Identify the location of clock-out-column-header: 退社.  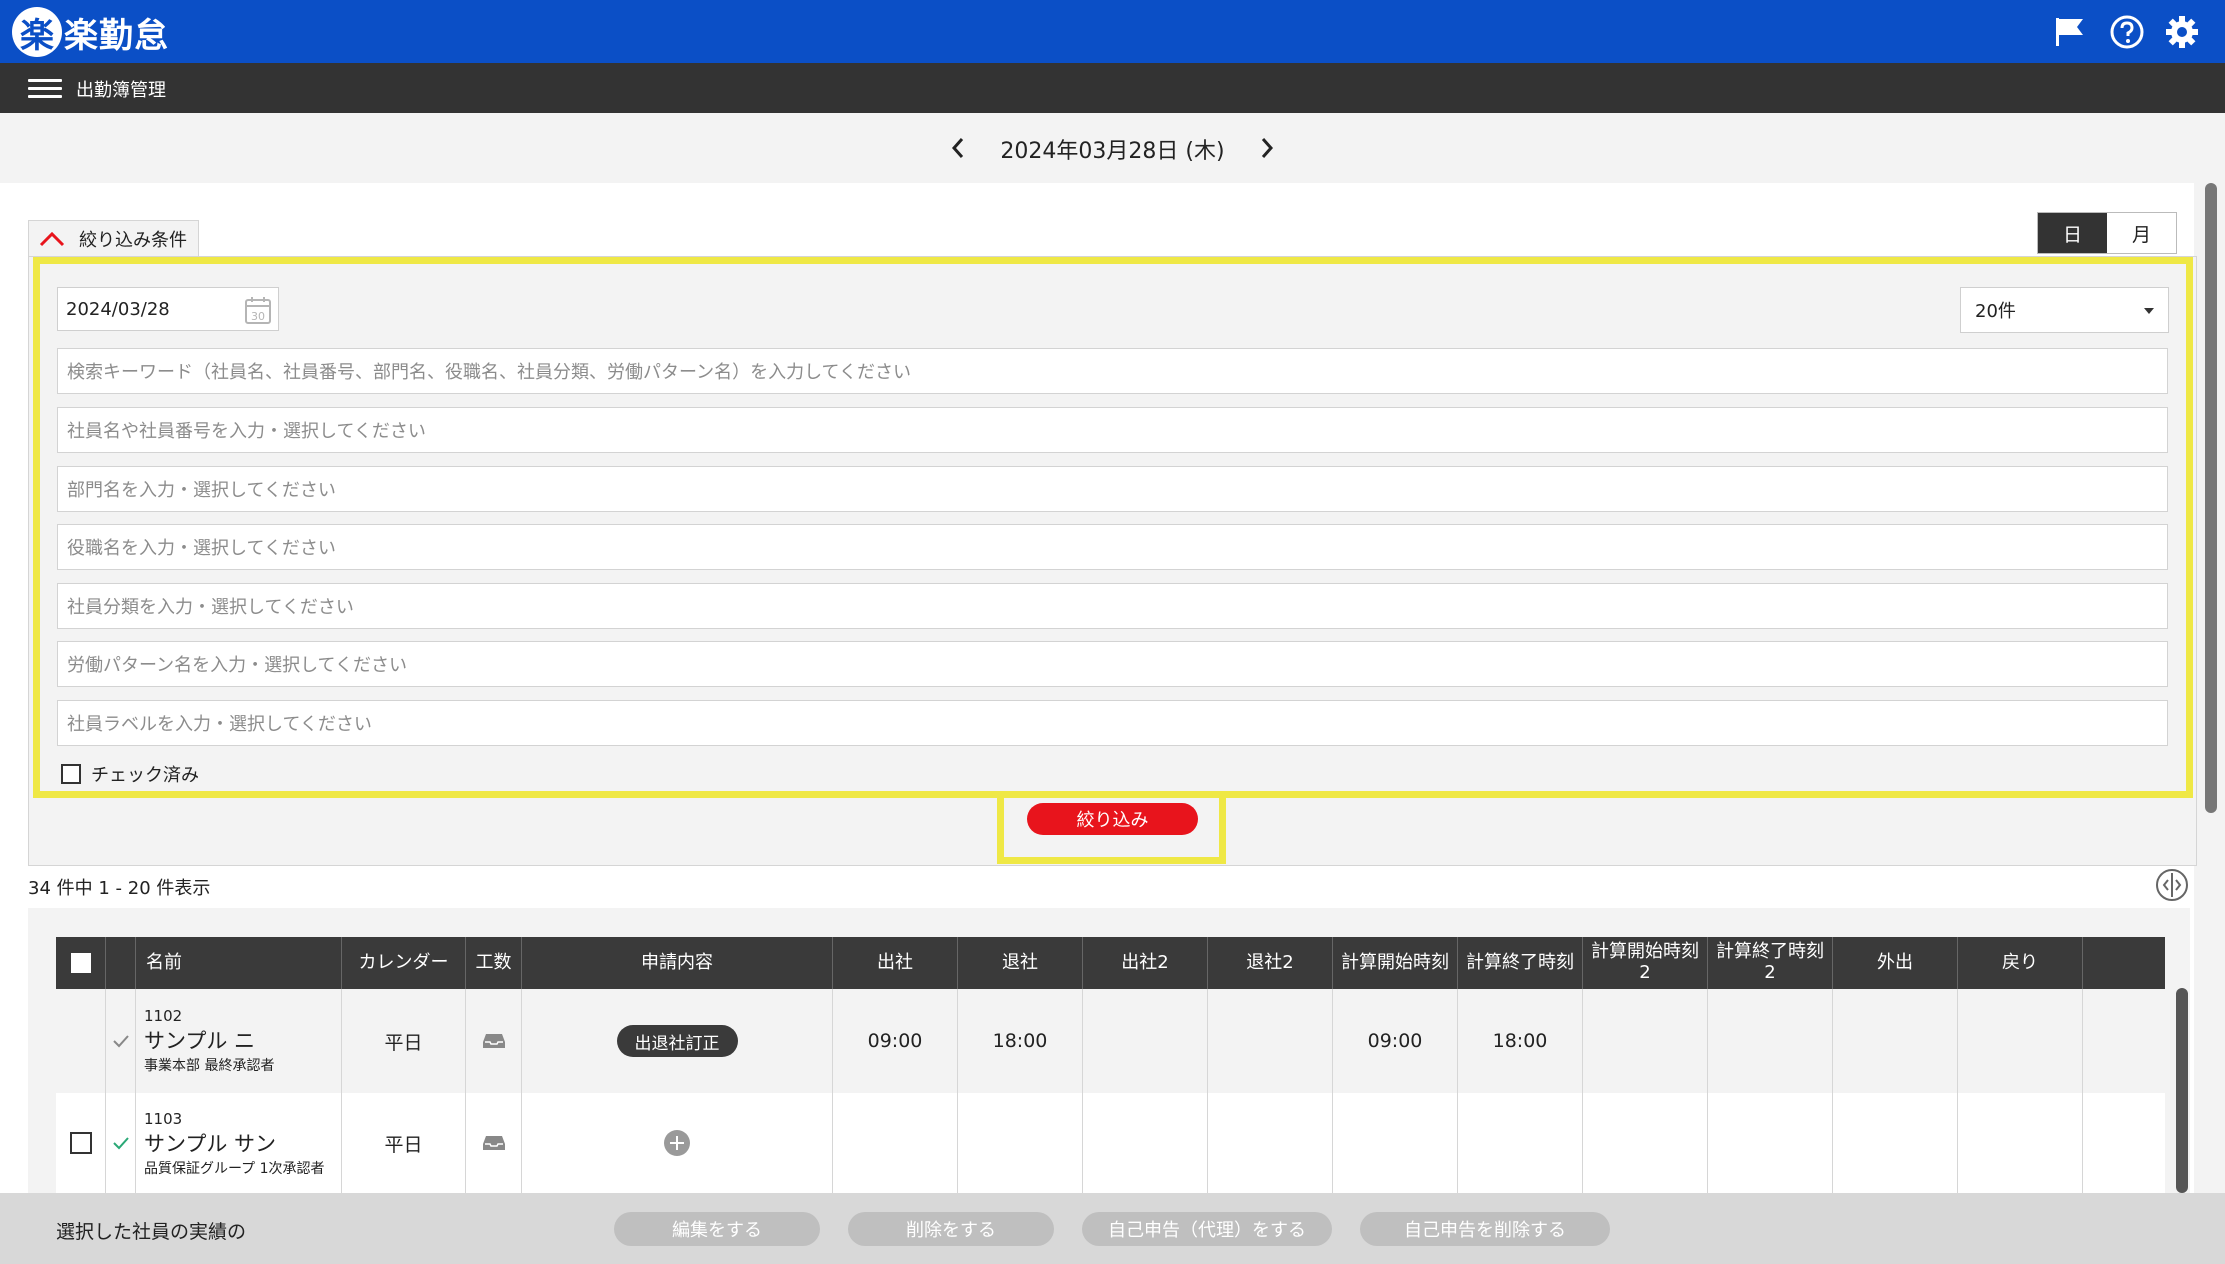
(1020, 963).